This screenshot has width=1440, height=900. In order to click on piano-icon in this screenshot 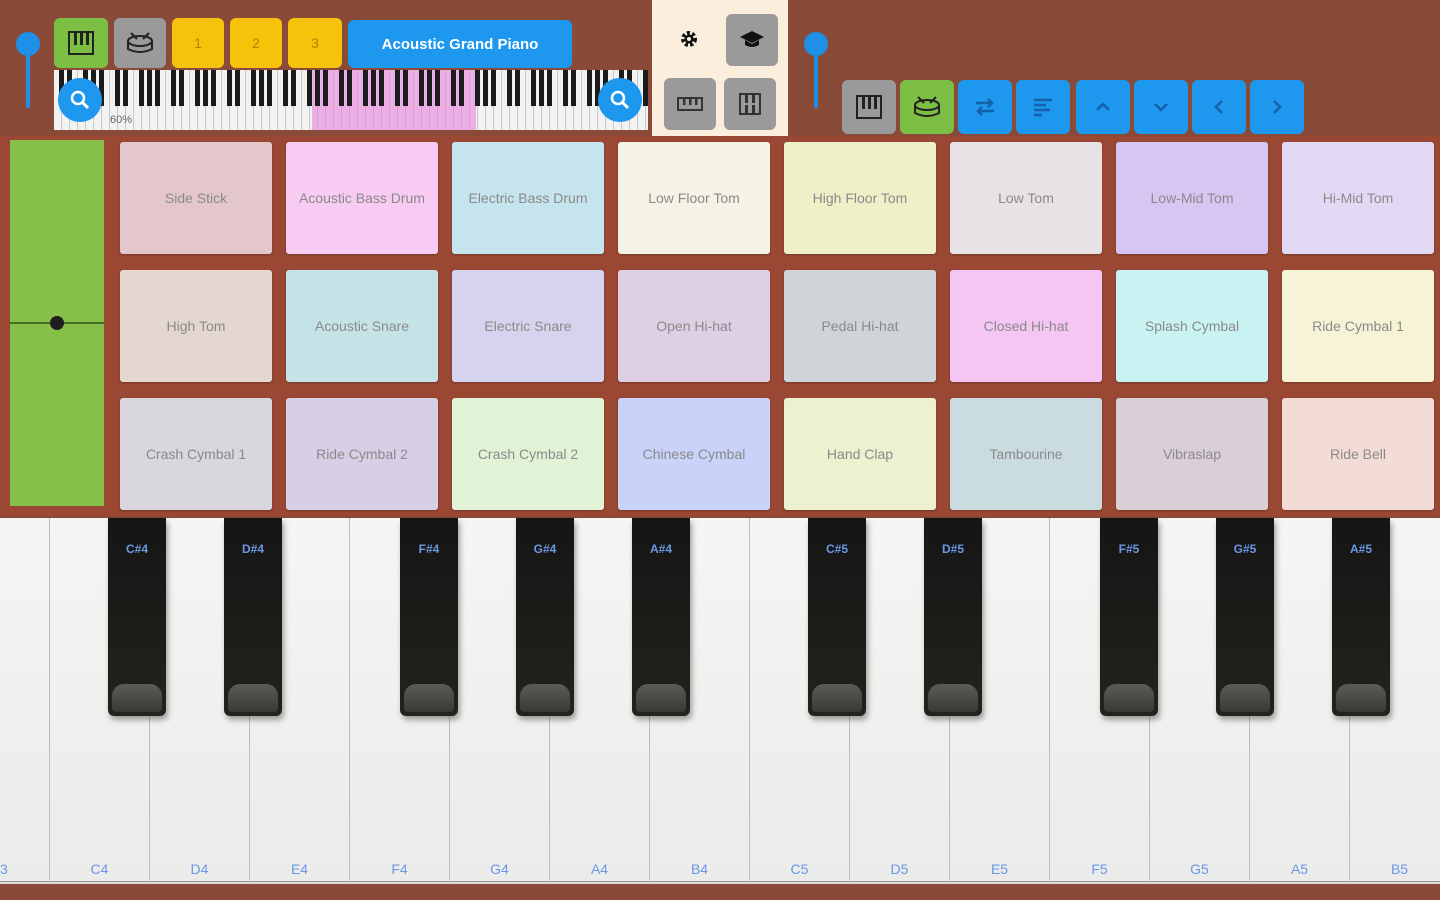, I will do `click(869, 107)`.